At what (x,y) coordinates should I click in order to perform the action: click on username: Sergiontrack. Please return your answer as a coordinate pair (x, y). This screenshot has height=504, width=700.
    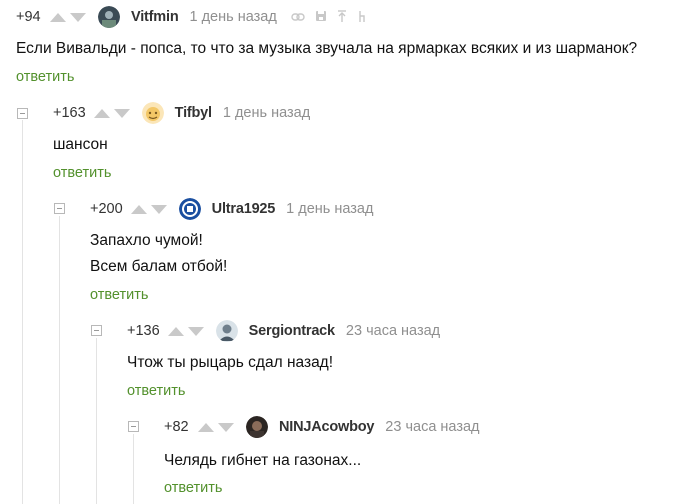
    Looking at the image, I should click on (292, 331).